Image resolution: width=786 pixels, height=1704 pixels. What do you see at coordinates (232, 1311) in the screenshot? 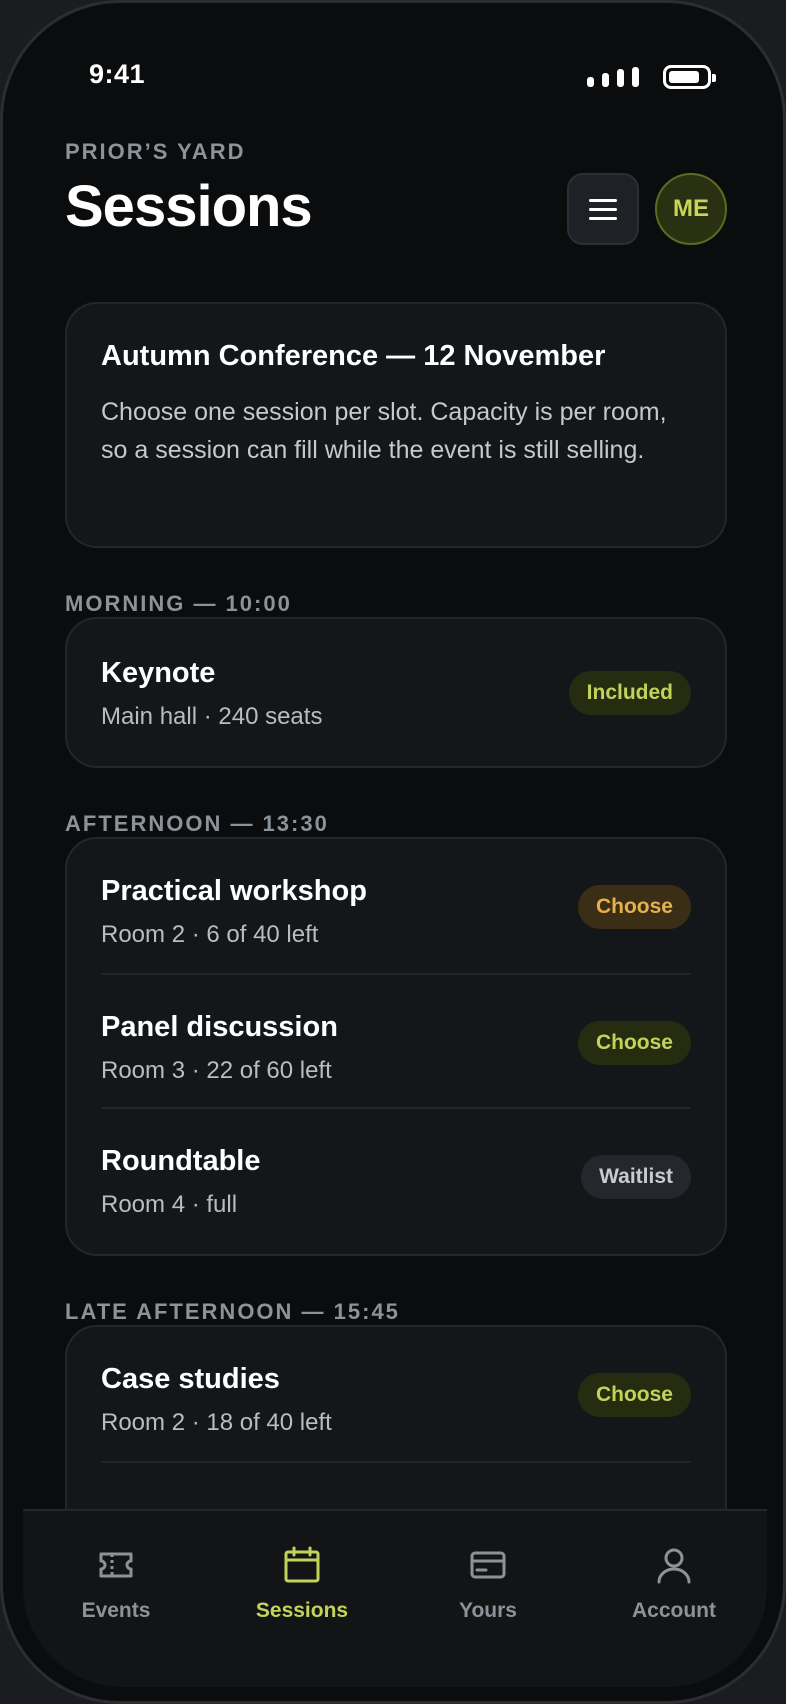
I see `section-label-late-afternoon: LATE AFTERNOON — 15:45` at bounding box center [232, 1311].